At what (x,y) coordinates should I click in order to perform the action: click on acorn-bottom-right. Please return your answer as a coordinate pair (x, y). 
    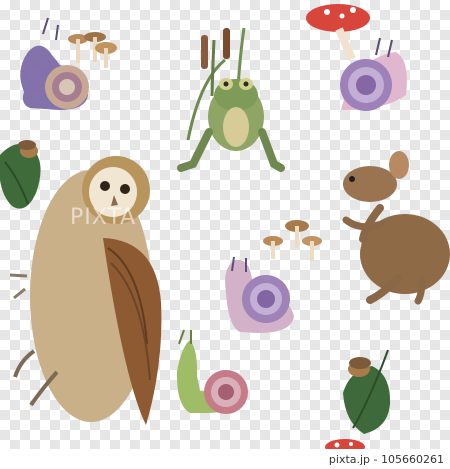
    Looking at the image, I should click on (359, 367).